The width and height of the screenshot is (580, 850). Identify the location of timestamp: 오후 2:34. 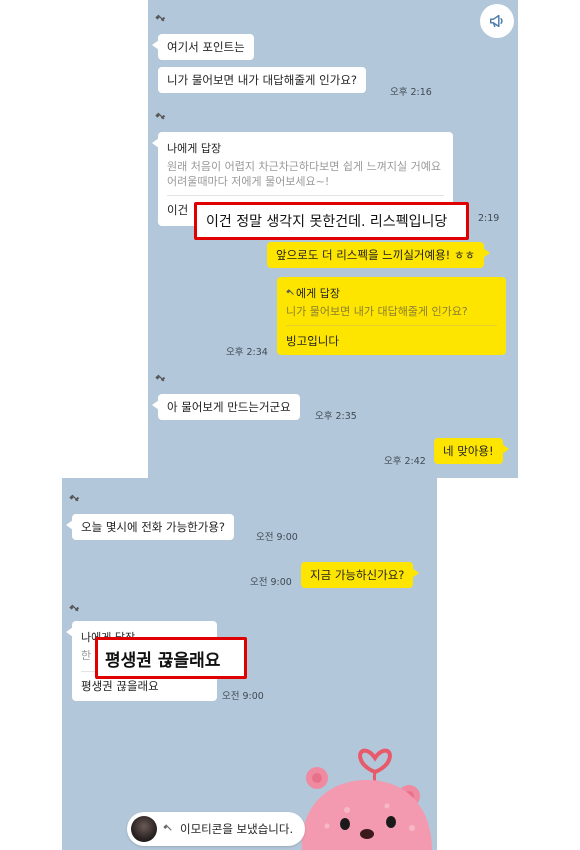
(247, 352).